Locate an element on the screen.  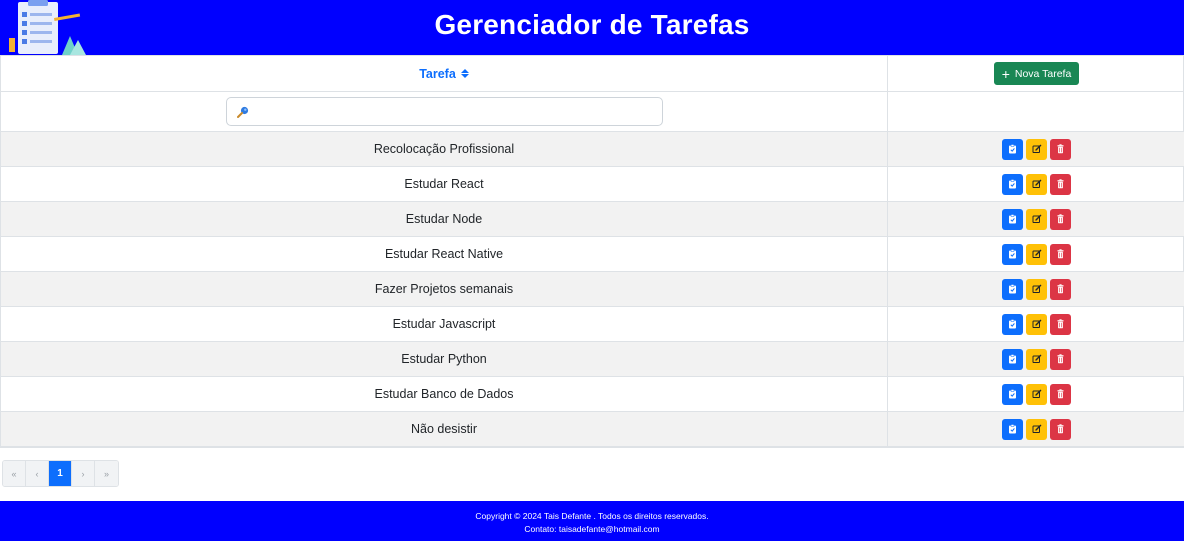
table-row: Estudar Node is located at coordinates (592, 219).